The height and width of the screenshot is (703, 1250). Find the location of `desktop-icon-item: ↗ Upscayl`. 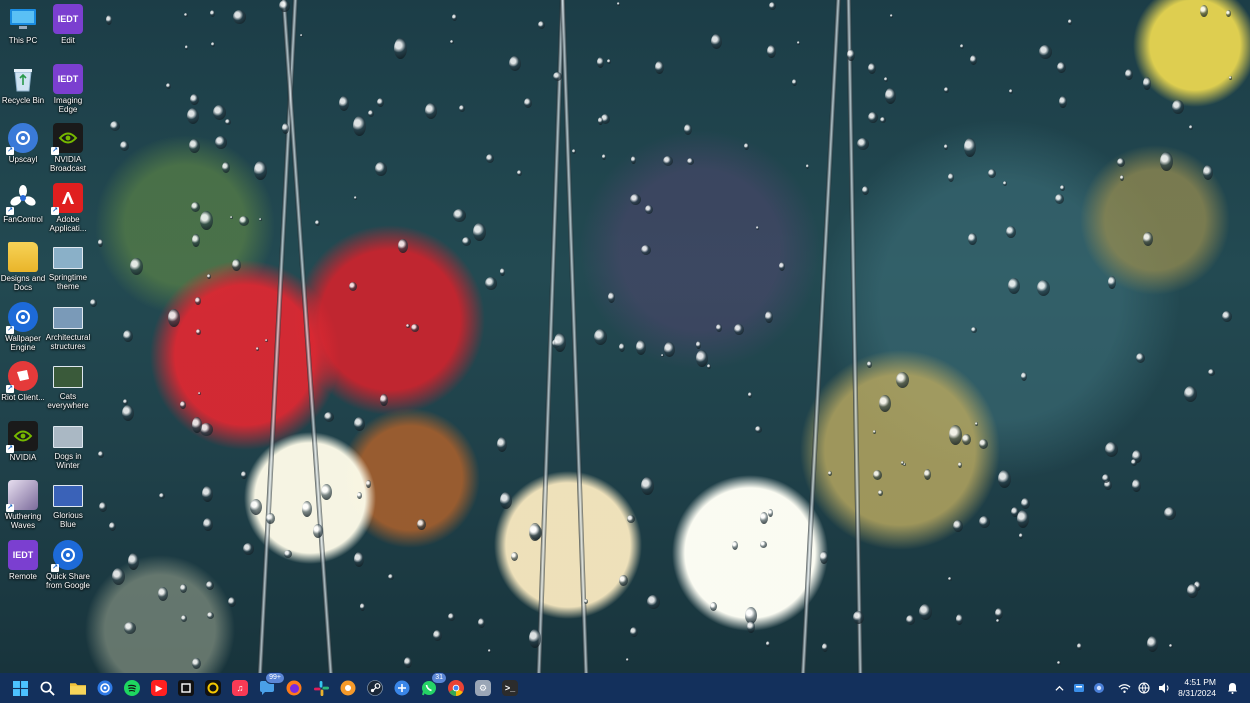

desktop-icon-item: ↗ Upscayl is located at coordinates (23, 149).